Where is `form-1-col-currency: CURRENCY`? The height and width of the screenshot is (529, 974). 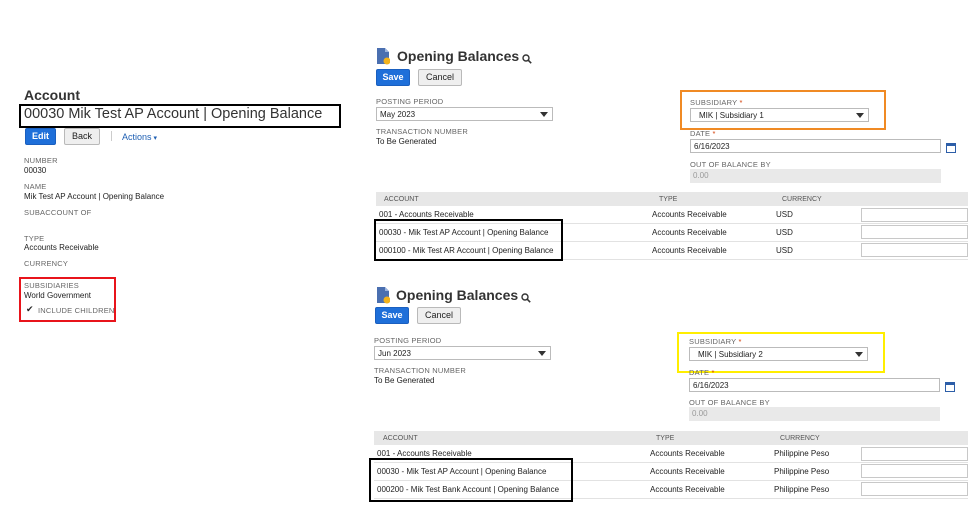
form-1-col-currency: CURRENCY is located at coordinates (802, 199).